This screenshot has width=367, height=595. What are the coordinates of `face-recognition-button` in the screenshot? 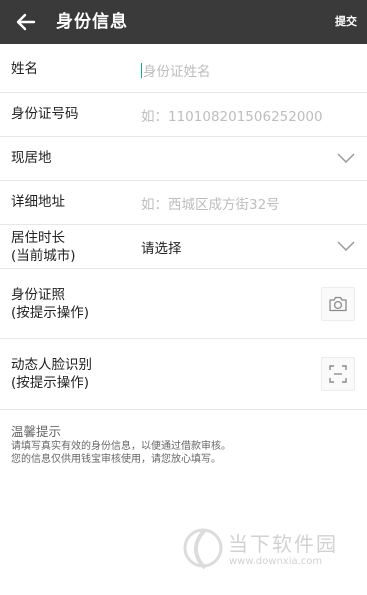 It's located at (338, 374).